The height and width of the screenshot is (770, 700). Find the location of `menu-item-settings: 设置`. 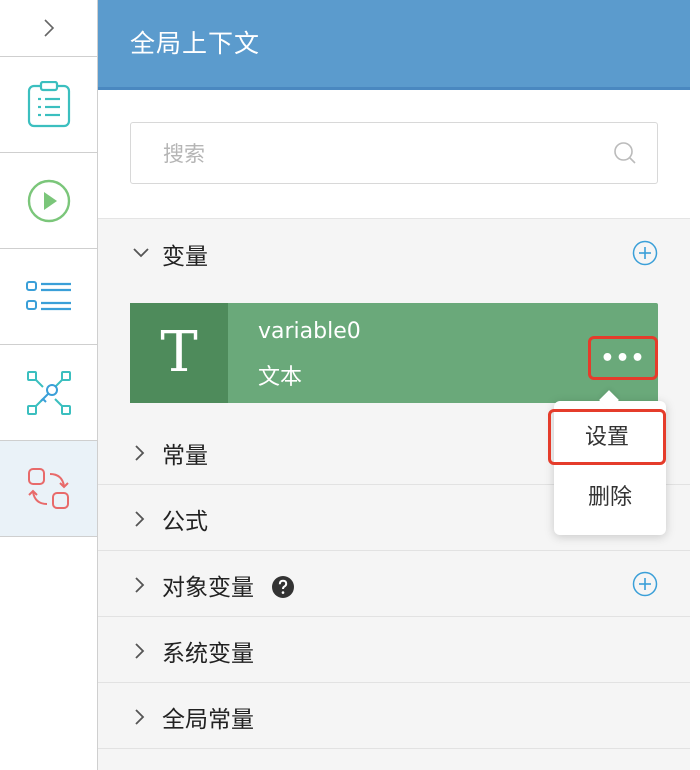

menu-item-settings: 设置 is located at coordinates (607, 437).